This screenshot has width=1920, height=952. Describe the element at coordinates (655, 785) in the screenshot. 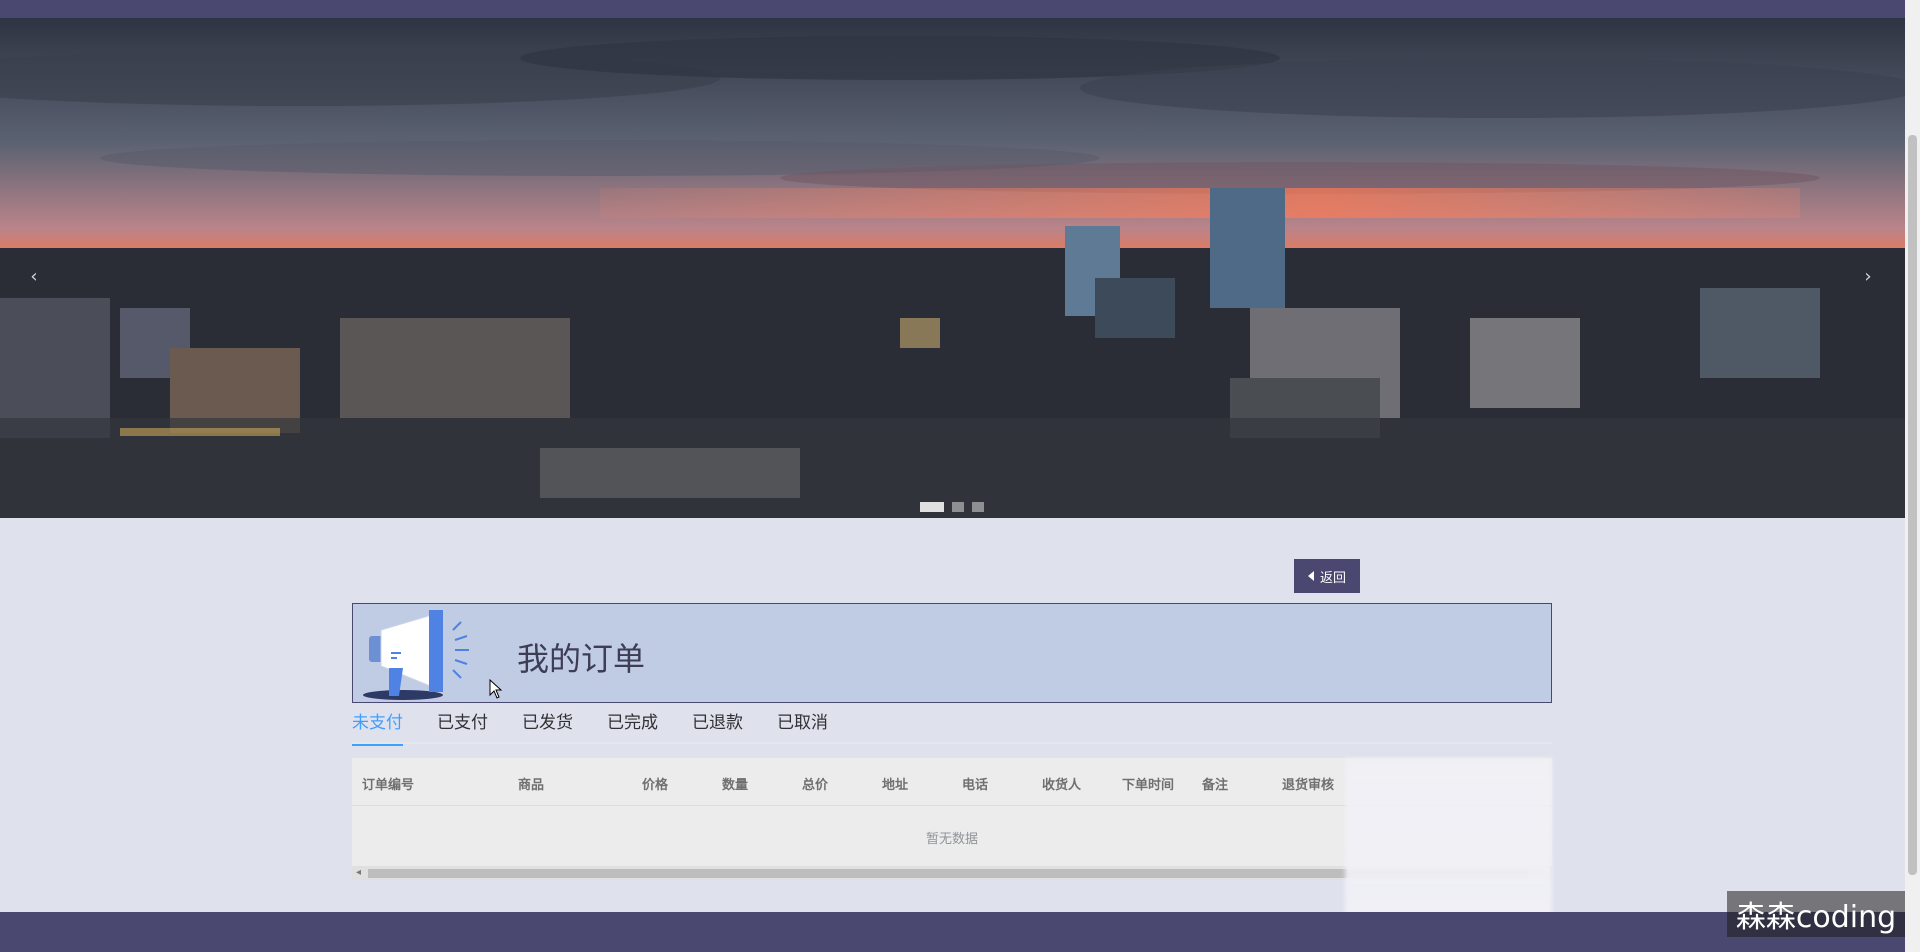

I see `column-header-price: 价格` at that location.